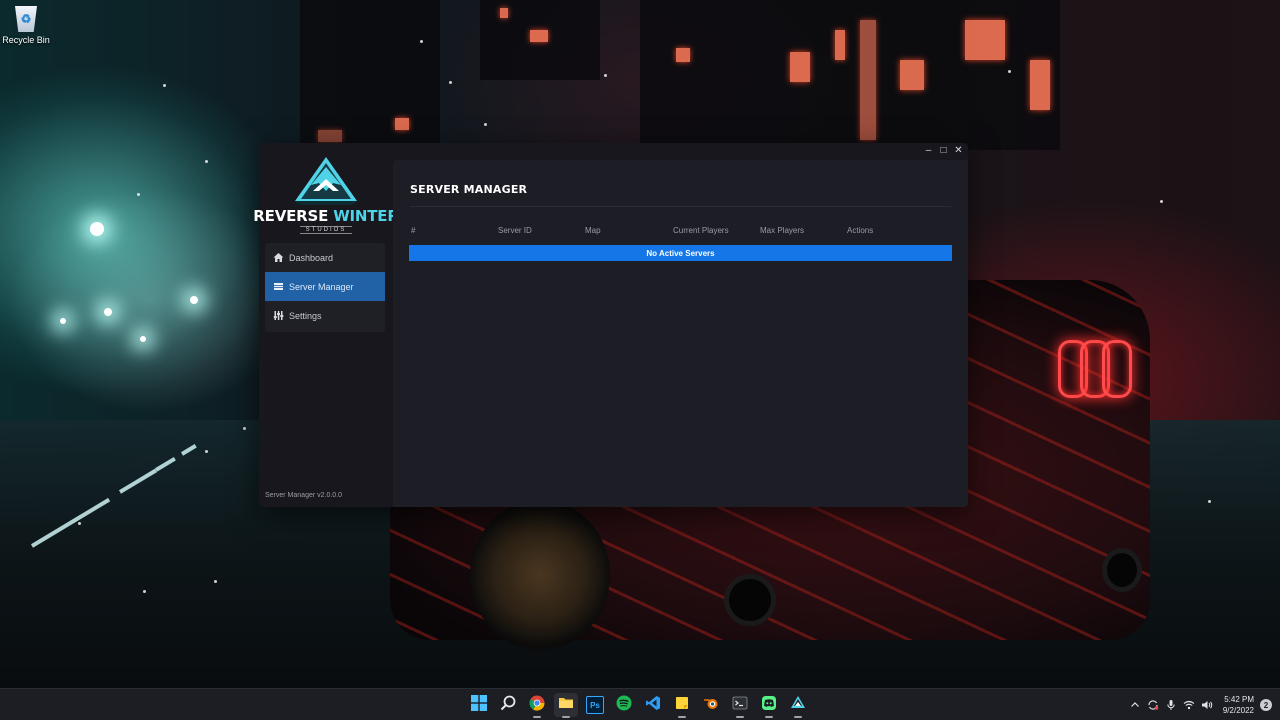 The width and height of the screenshot is (1280, 720). I want to click on chevron-up-icon, so click(1135, 705).